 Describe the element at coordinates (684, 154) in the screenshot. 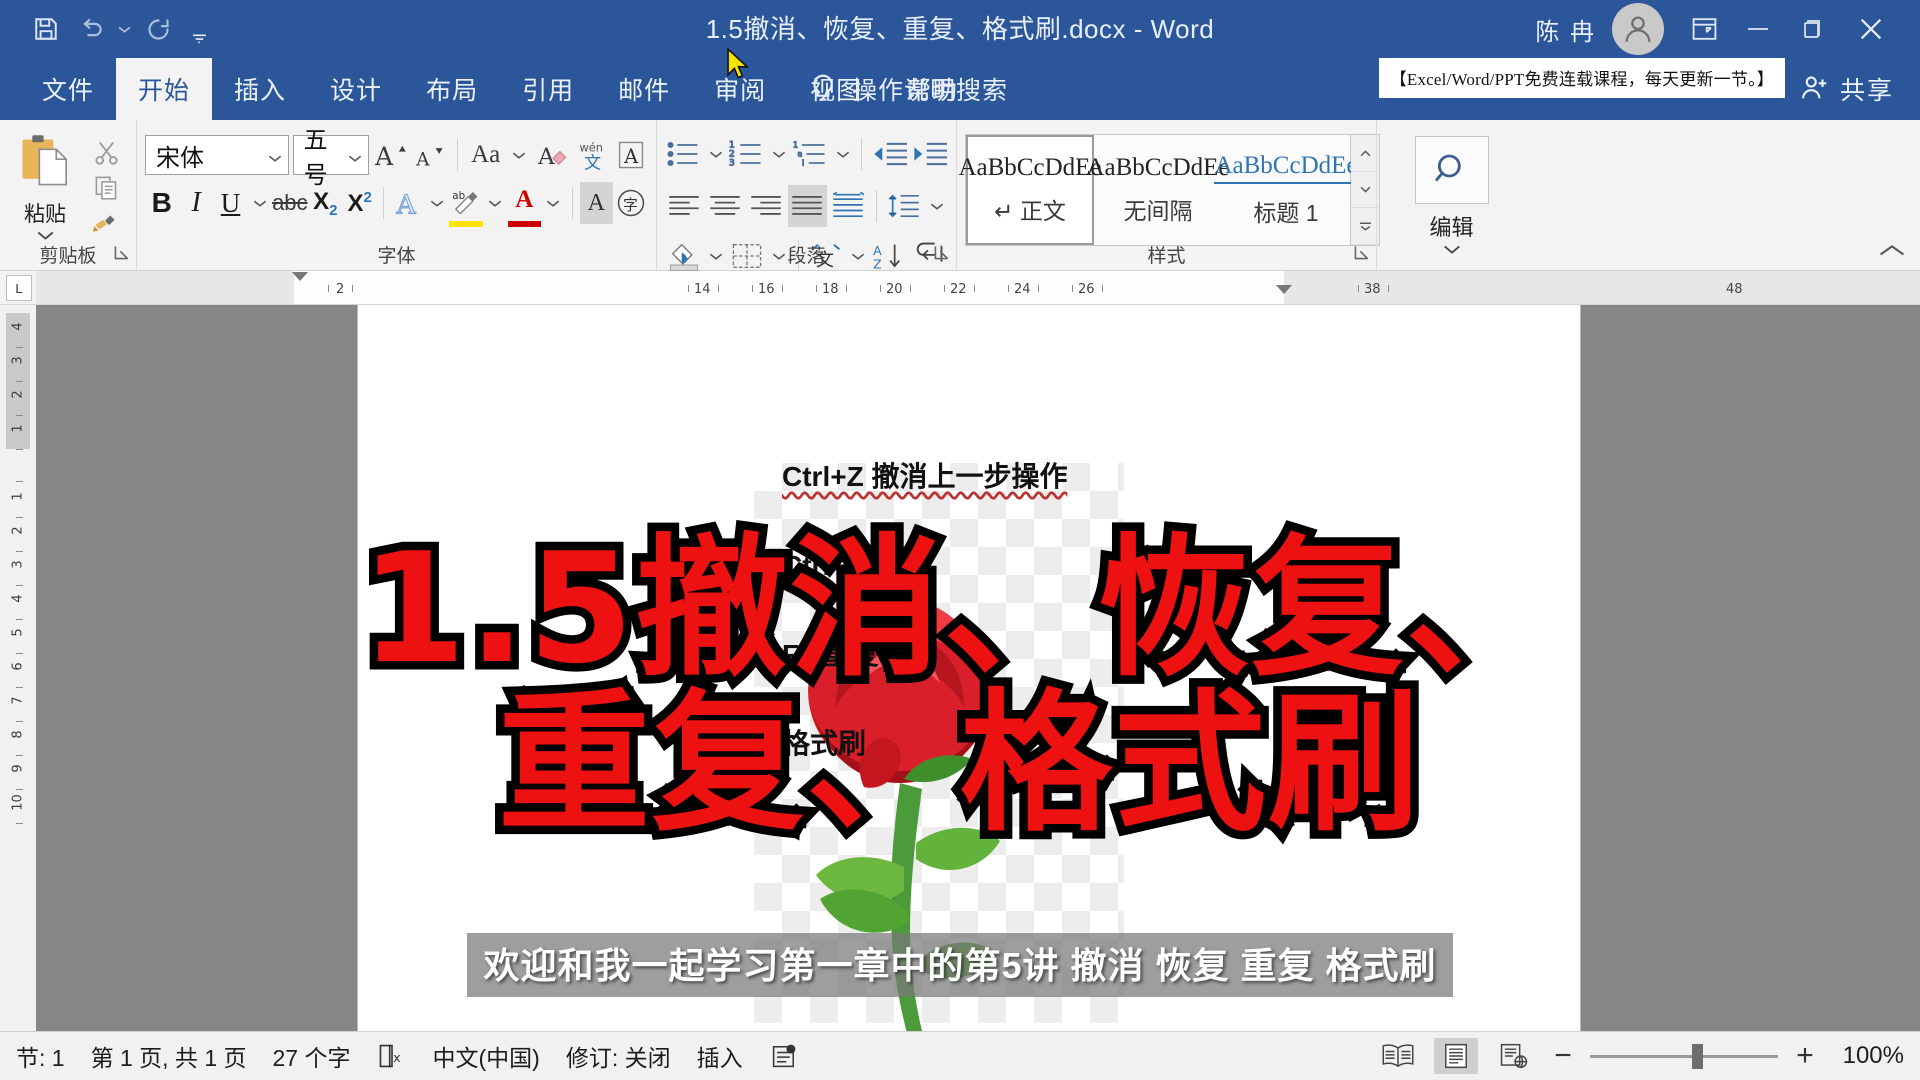

I see `bullets-button` at that location.